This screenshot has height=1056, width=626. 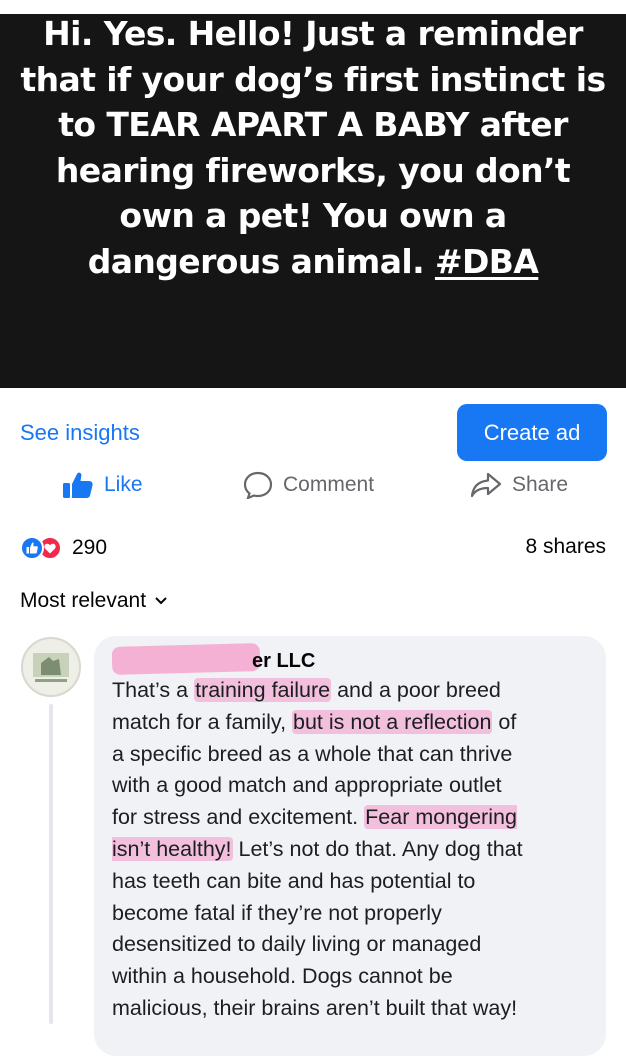 I want to click on comment-text-part: That’s a, so click(x=153, y=690).